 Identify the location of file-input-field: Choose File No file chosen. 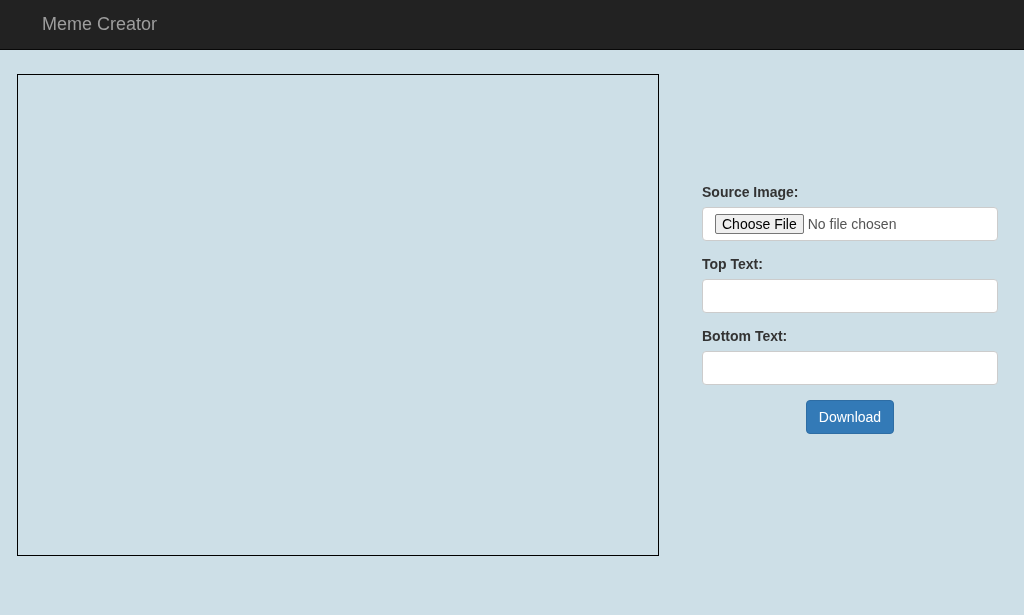
(850, 224).